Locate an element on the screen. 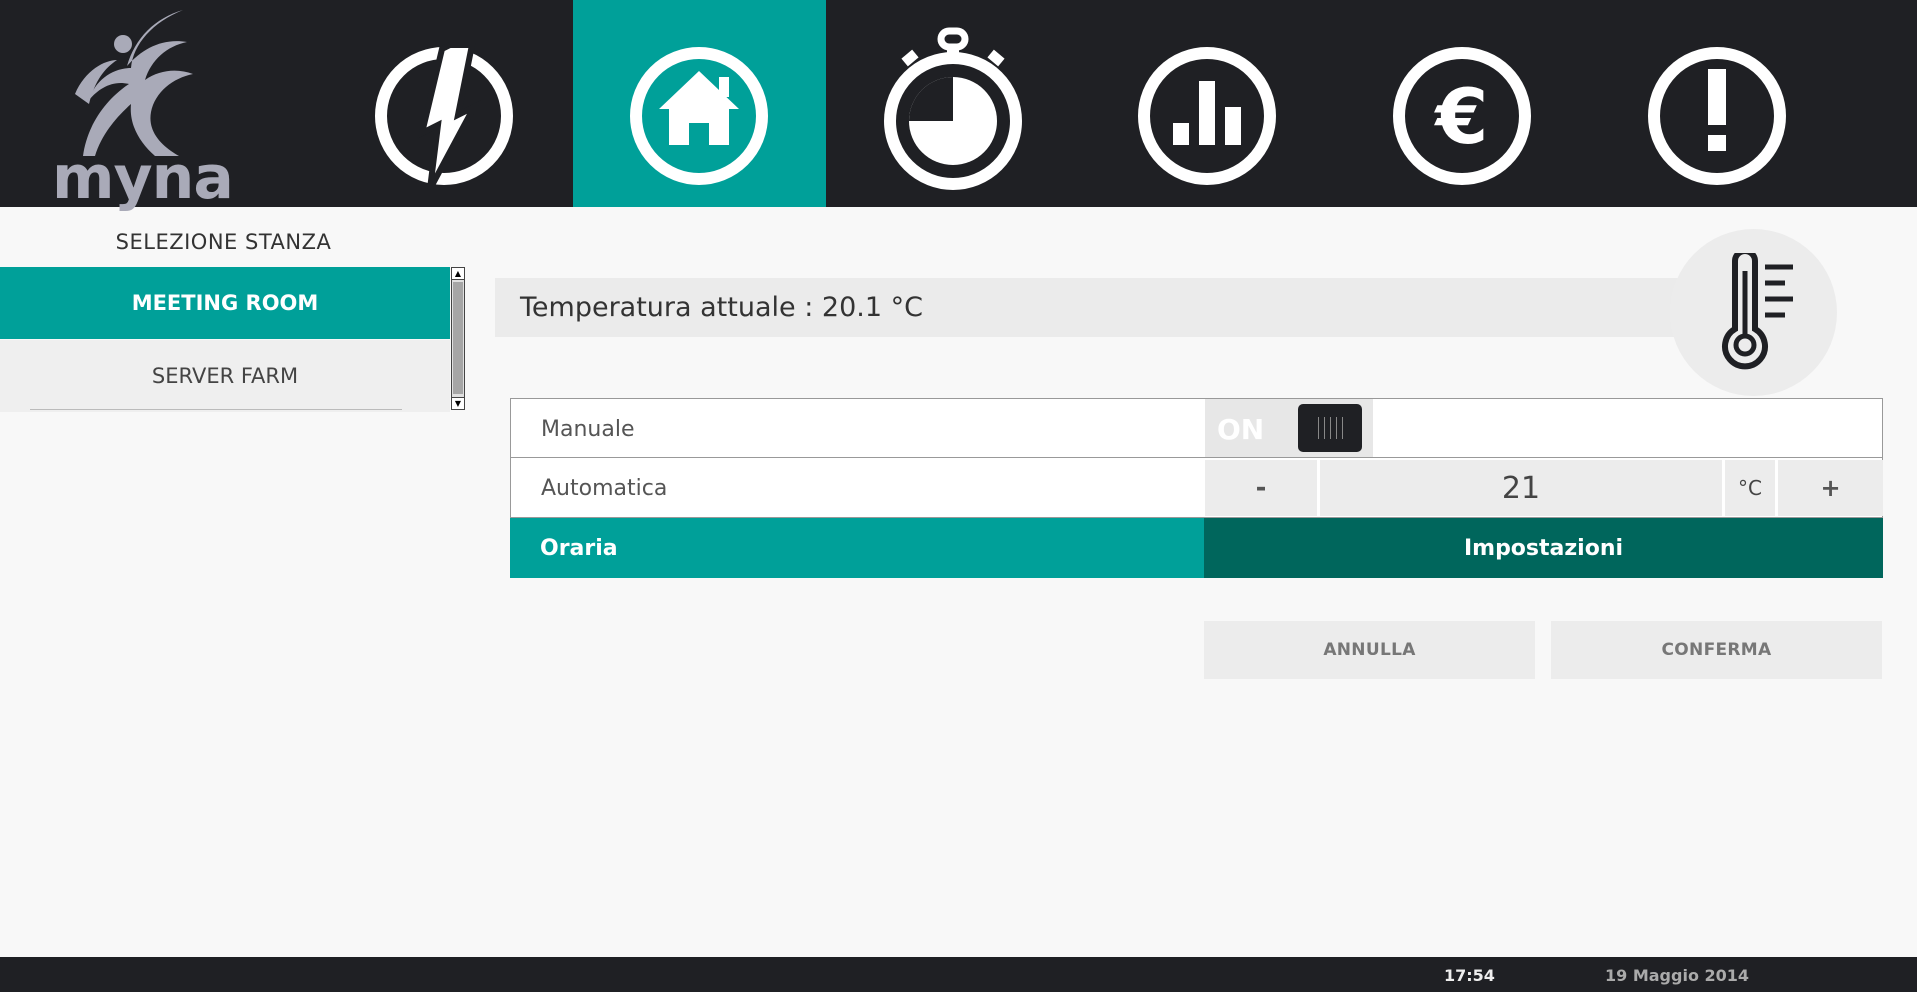 This screenshot has height=992, width=1917. decrease-setpoint-button: - is located at coordinates (1261, 488).